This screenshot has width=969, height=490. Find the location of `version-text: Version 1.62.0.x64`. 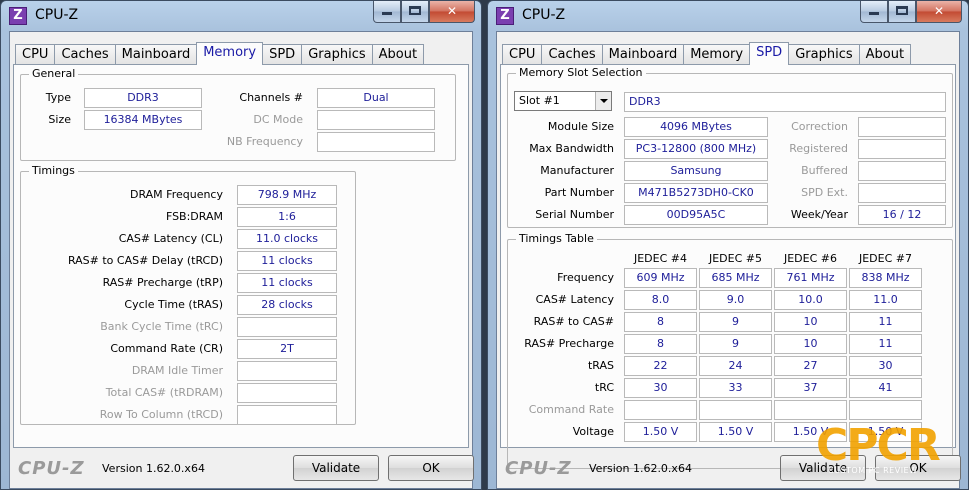

version-text: Version 1.62.0.x64 is located at coordinates (153, 468).